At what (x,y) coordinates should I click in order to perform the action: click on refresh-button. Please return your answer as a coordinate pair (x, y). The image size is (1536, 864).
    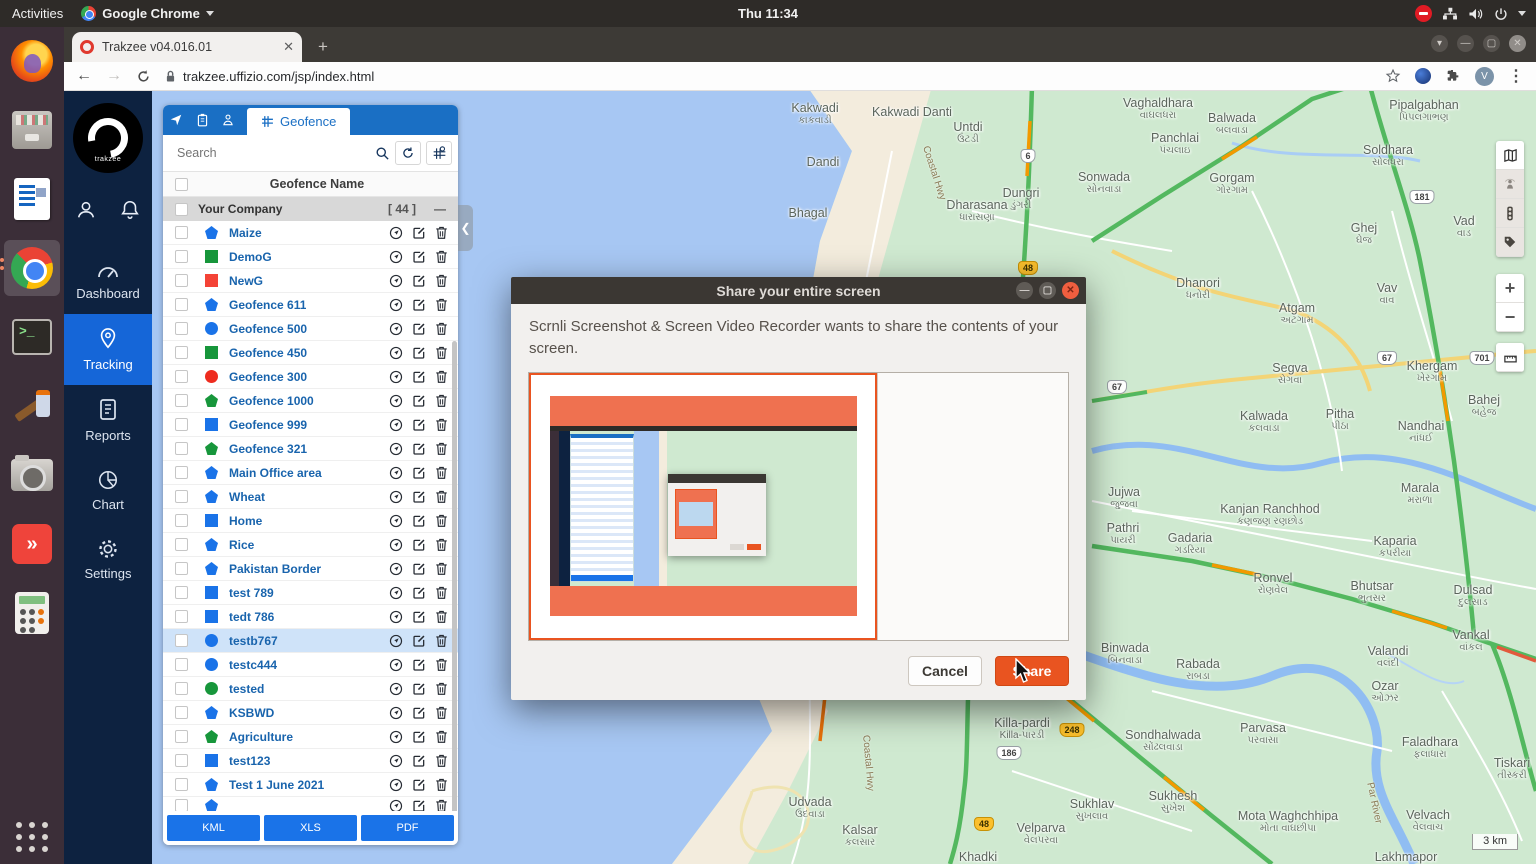
    Looking at the image, I should click on (408, 153).